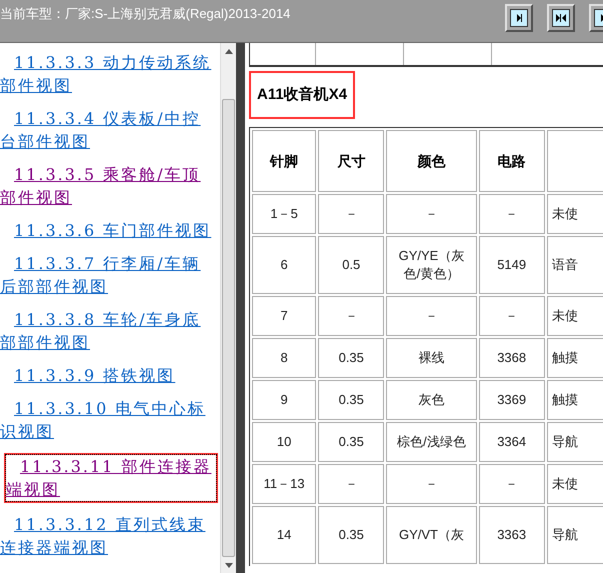 This screenshot has height=573, width=603. I want to click on table-cell: 14, so click(284, 535).